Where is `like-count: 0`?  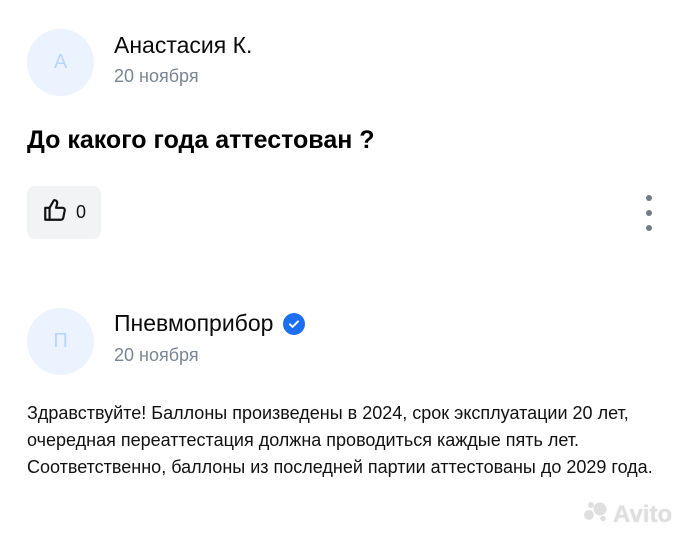
like-count: 0 is located at coordinates (80, 212).